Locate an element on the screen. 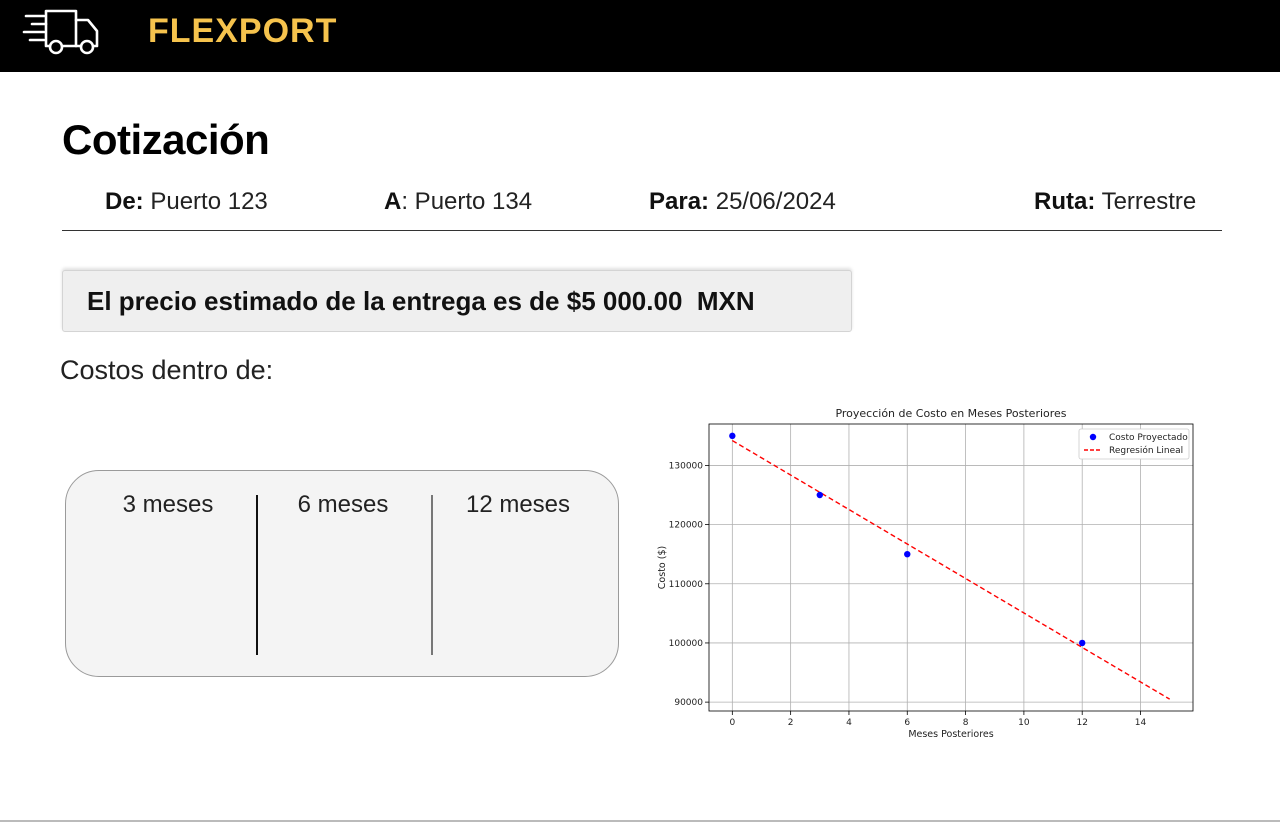 The image size is (1280, 822). period-option-3-months: 3 meses is located at coordinates (168, 505).